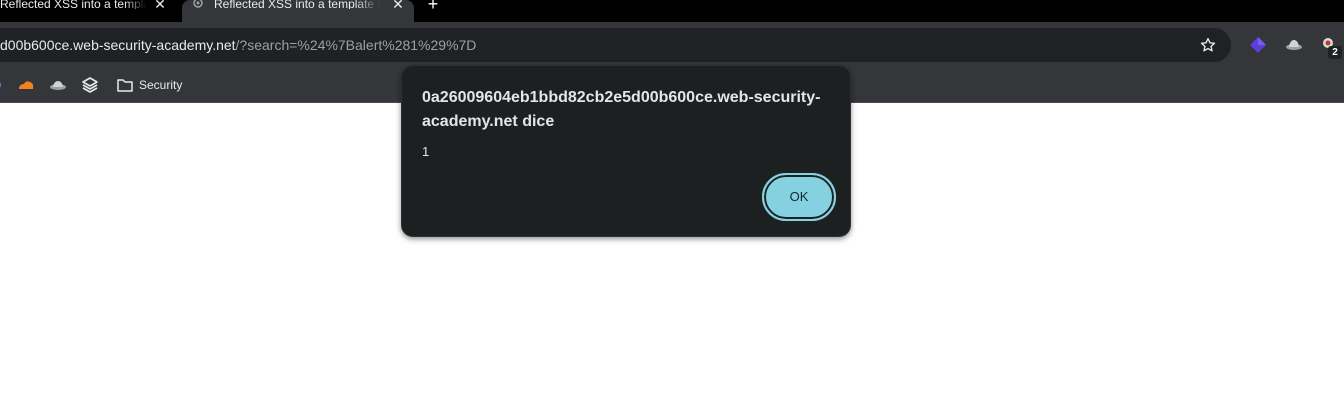  I want to click on extension-badge: 2, so click(1335, 52).